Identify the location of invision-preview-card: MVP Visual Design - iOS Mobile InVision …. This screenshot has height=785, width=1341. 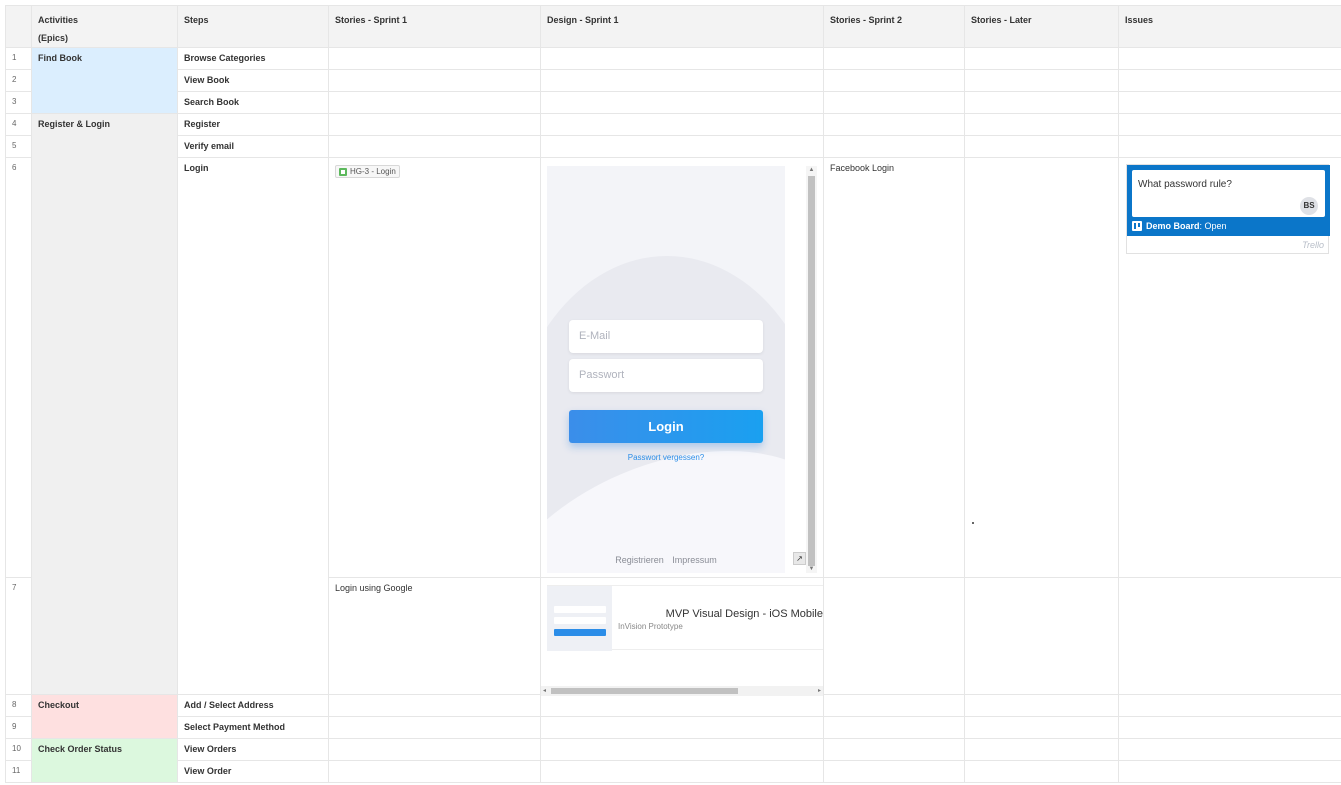
(685, 618).